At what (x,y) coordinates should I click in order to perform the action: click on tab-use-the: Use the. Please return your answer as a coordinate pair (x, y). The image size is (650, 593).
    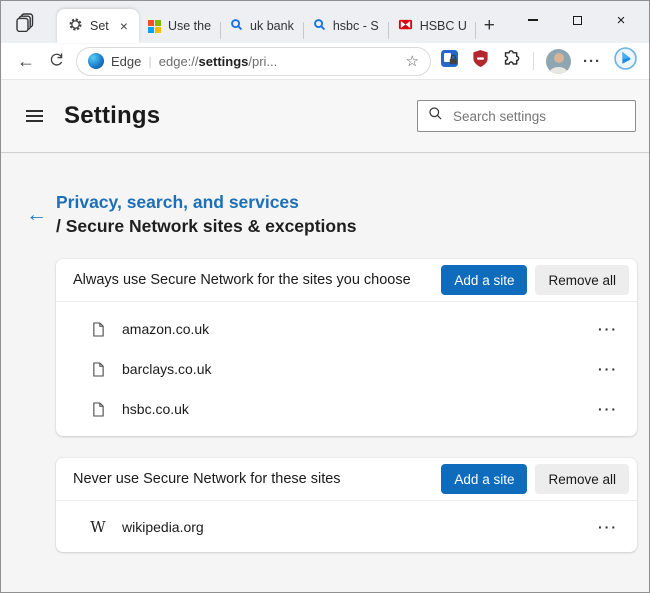
    Looking at the image, I should click on (179, 26).